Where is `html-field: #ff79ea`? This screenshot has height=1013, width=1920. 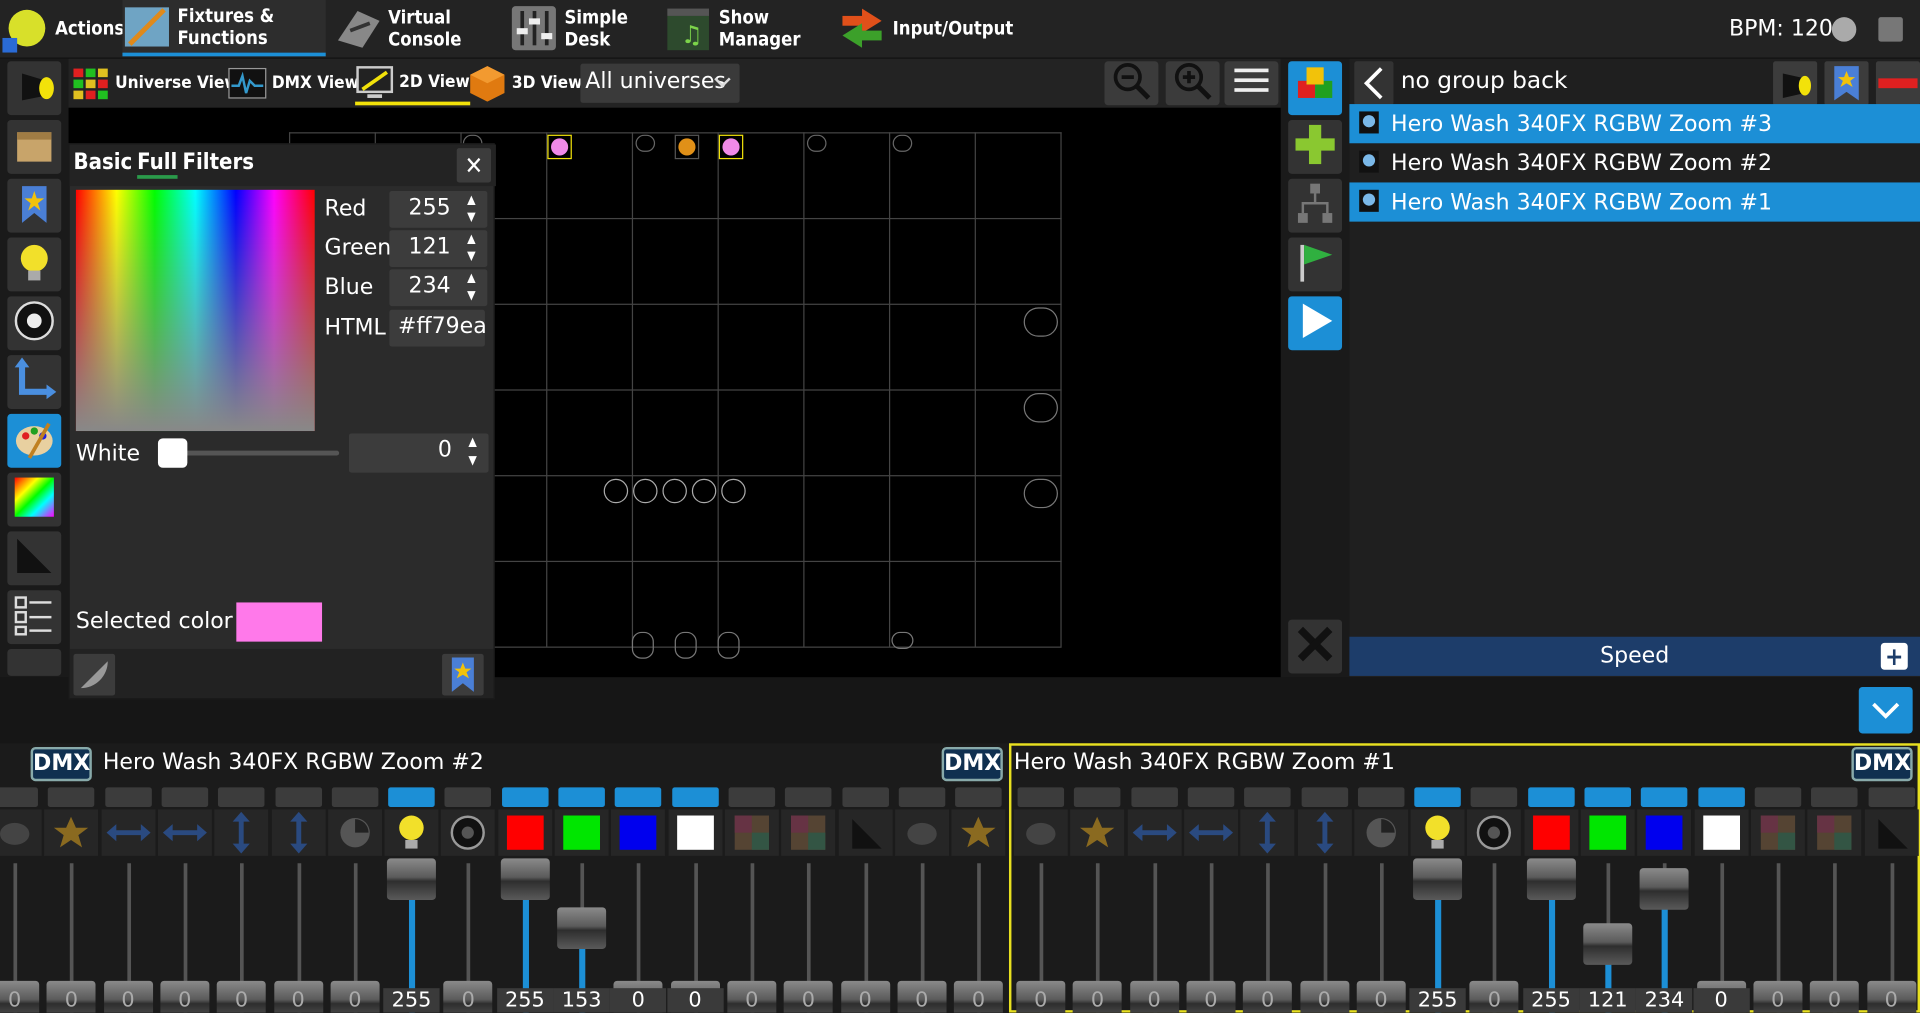
html-field: #ff79ea is located at coordinates (438, 328).